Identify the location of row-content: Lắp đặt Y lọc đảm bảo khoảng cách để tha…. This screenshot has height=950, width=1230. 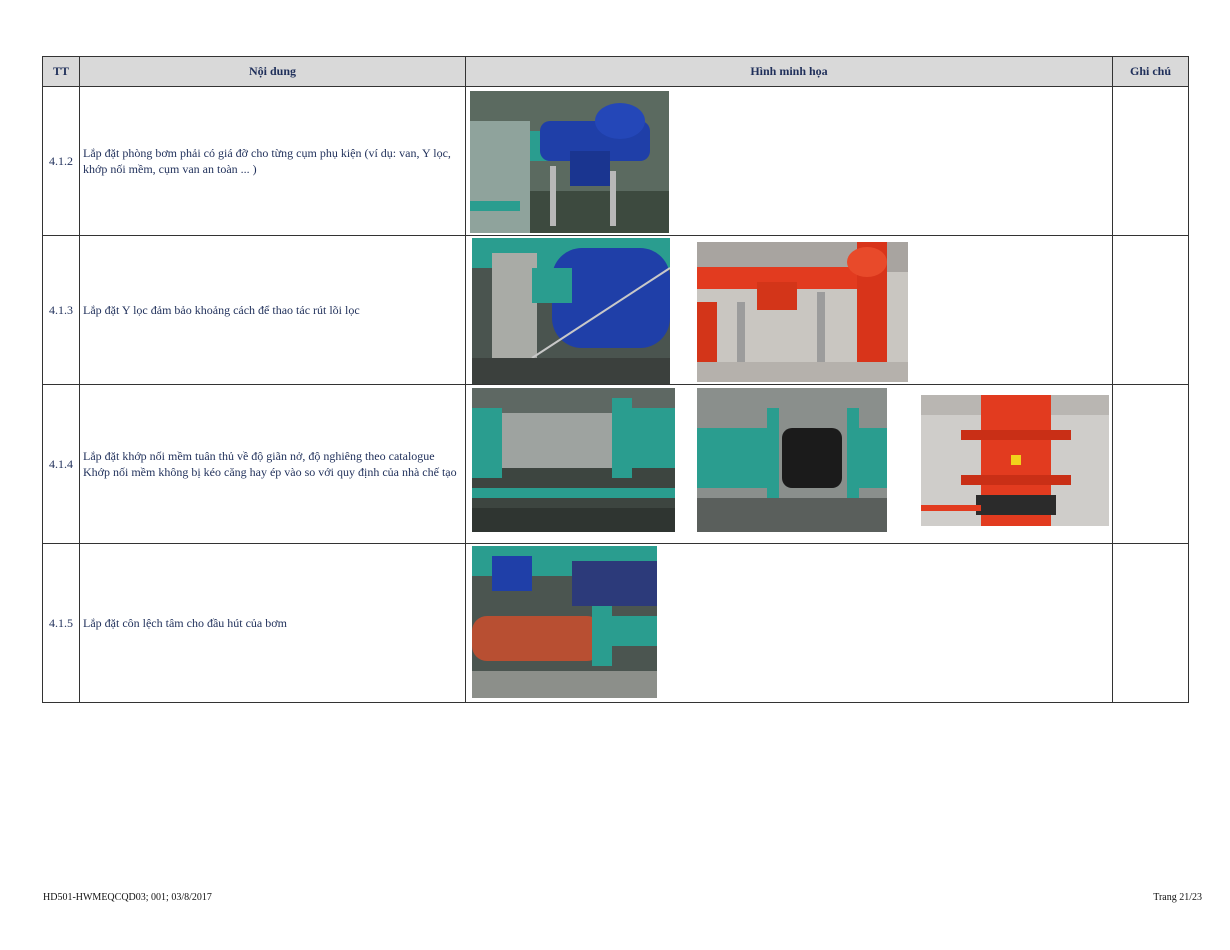
(272, 310).